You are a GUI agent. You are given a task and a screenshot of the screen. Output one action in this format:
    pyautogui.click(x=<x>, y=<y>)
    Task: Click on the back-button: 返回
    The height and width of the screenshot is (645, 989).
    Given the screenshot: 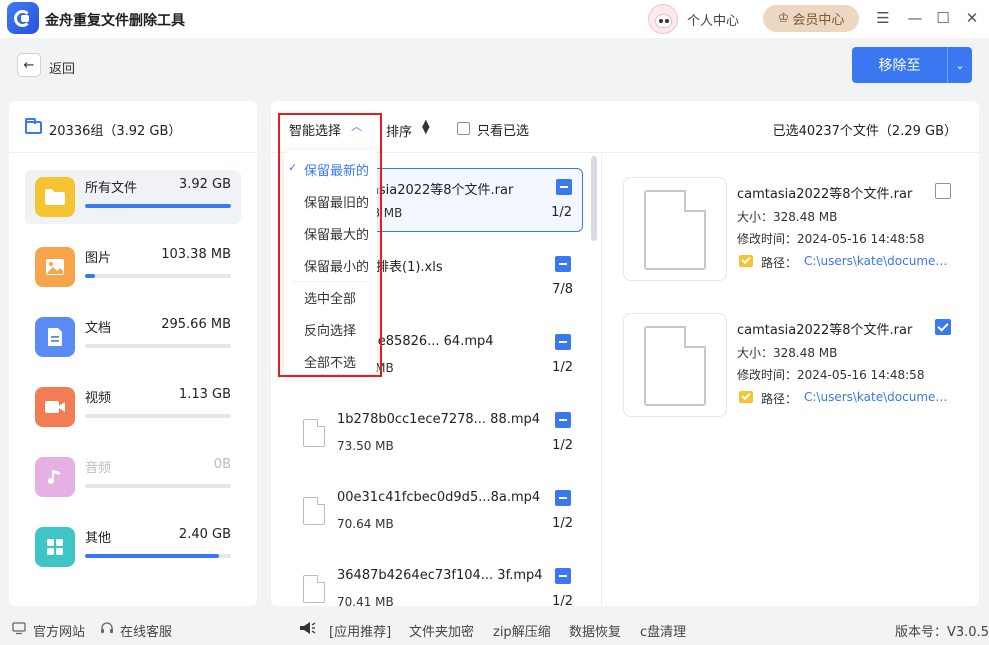 What is the action you would take?
    pyautogui.click(x=62, y=67)
    